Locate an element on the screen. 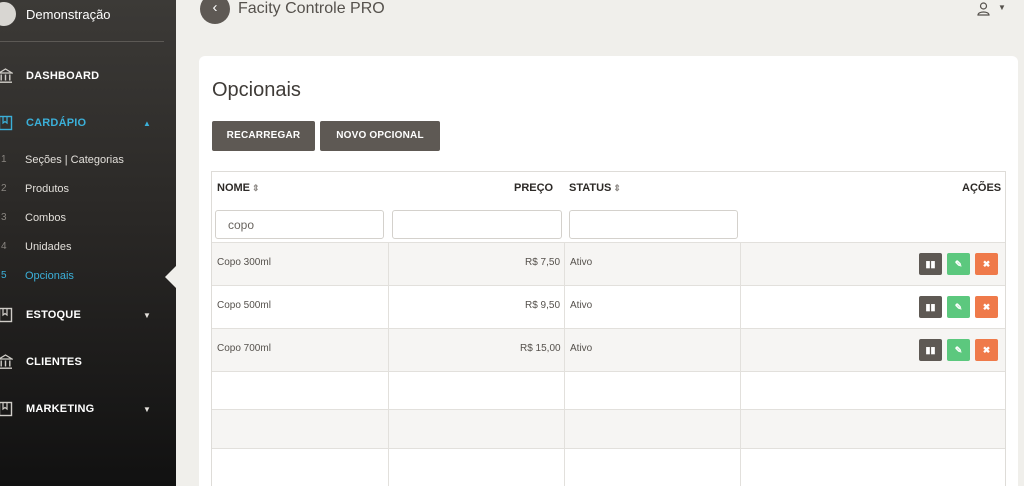 This screenshot has height=486, width=1024. submenu-item-combos: 3 Combos is located at coordinates (88, 219).